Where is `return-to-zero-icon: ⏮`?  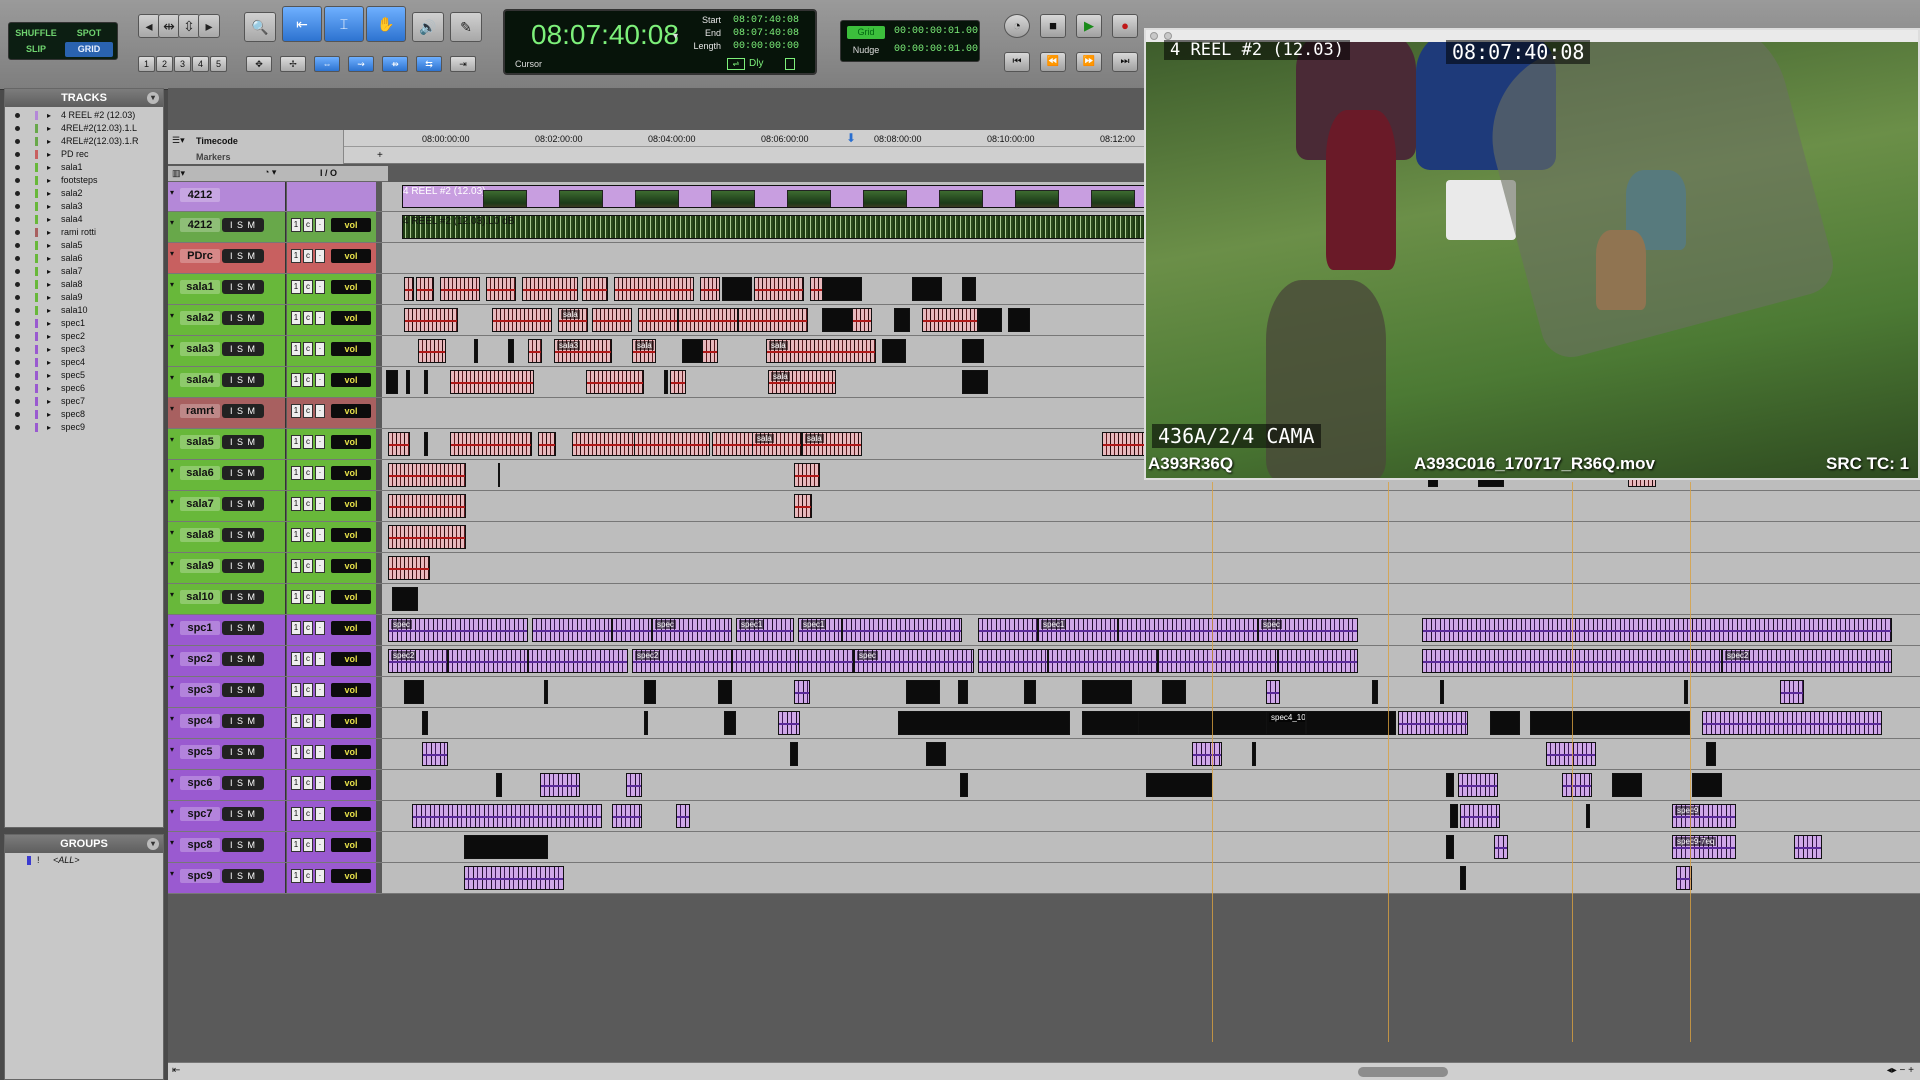
return-to-zero-icon: ⏮ is located at coordinates (1017, 62).